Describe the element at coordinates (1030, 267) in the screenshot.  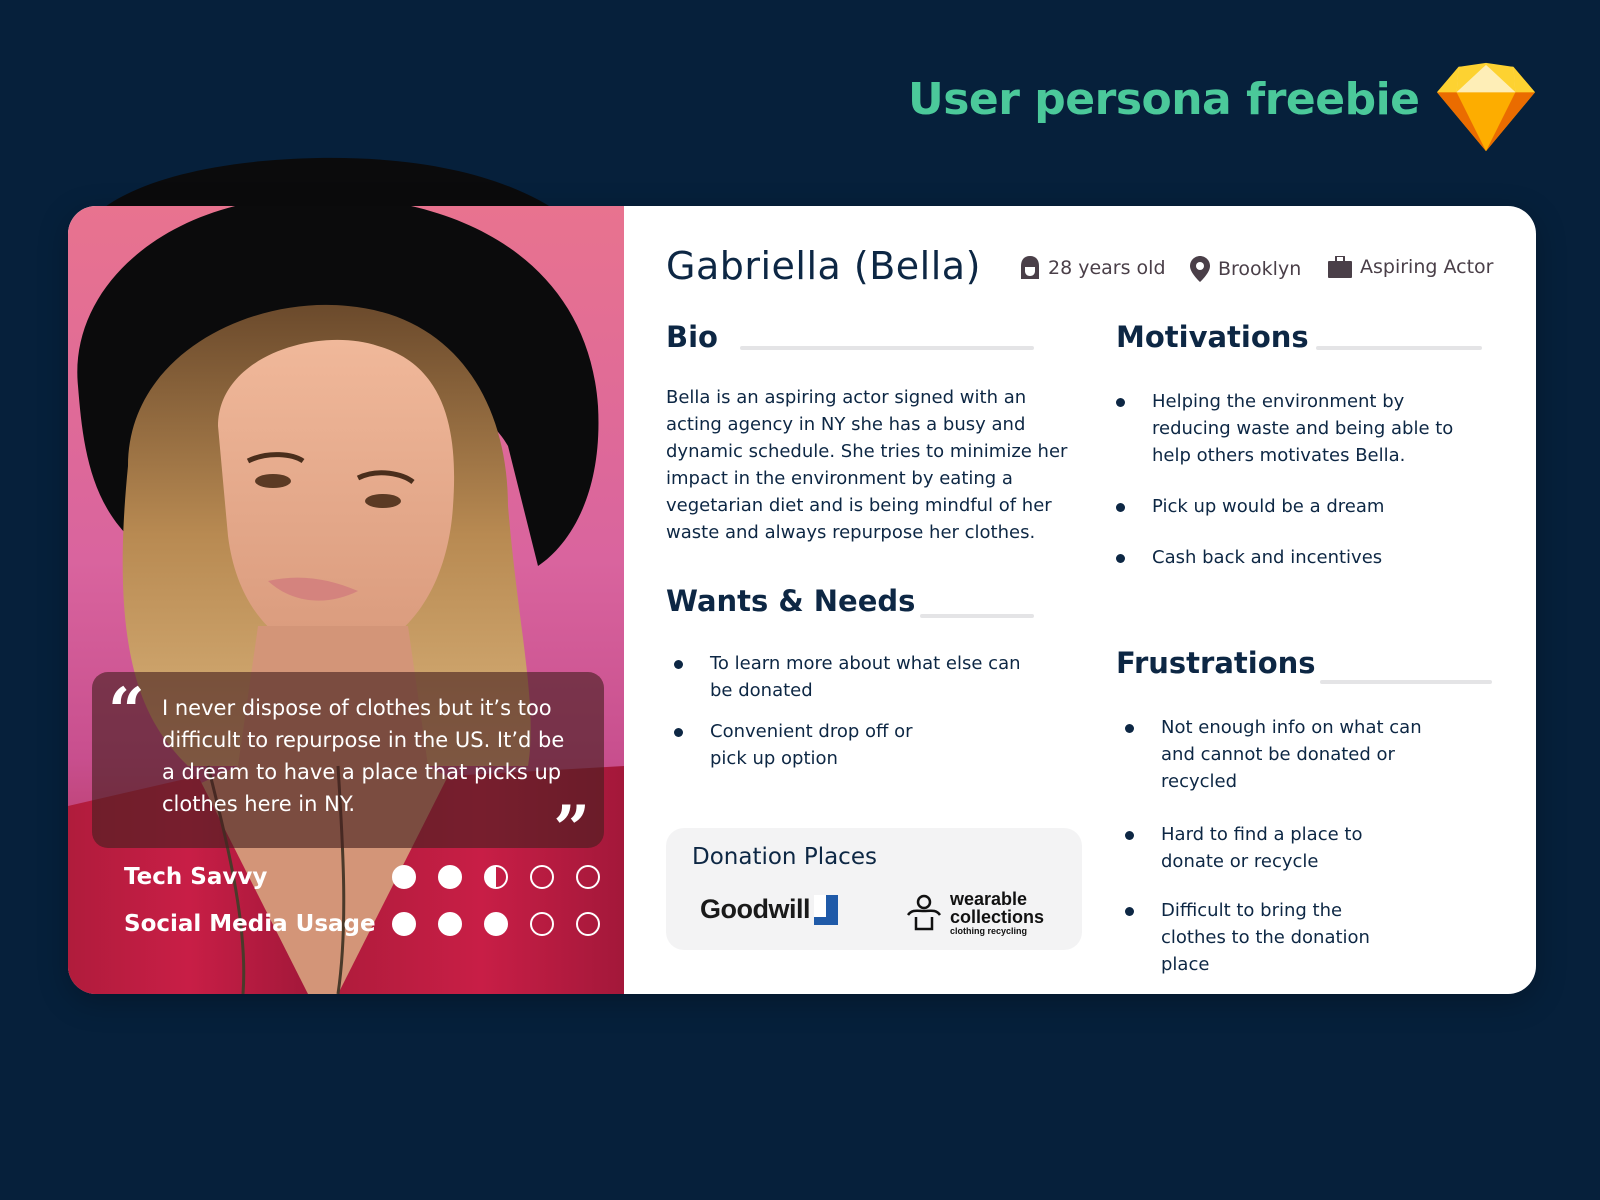
I see `woman-face-icon` at that location.